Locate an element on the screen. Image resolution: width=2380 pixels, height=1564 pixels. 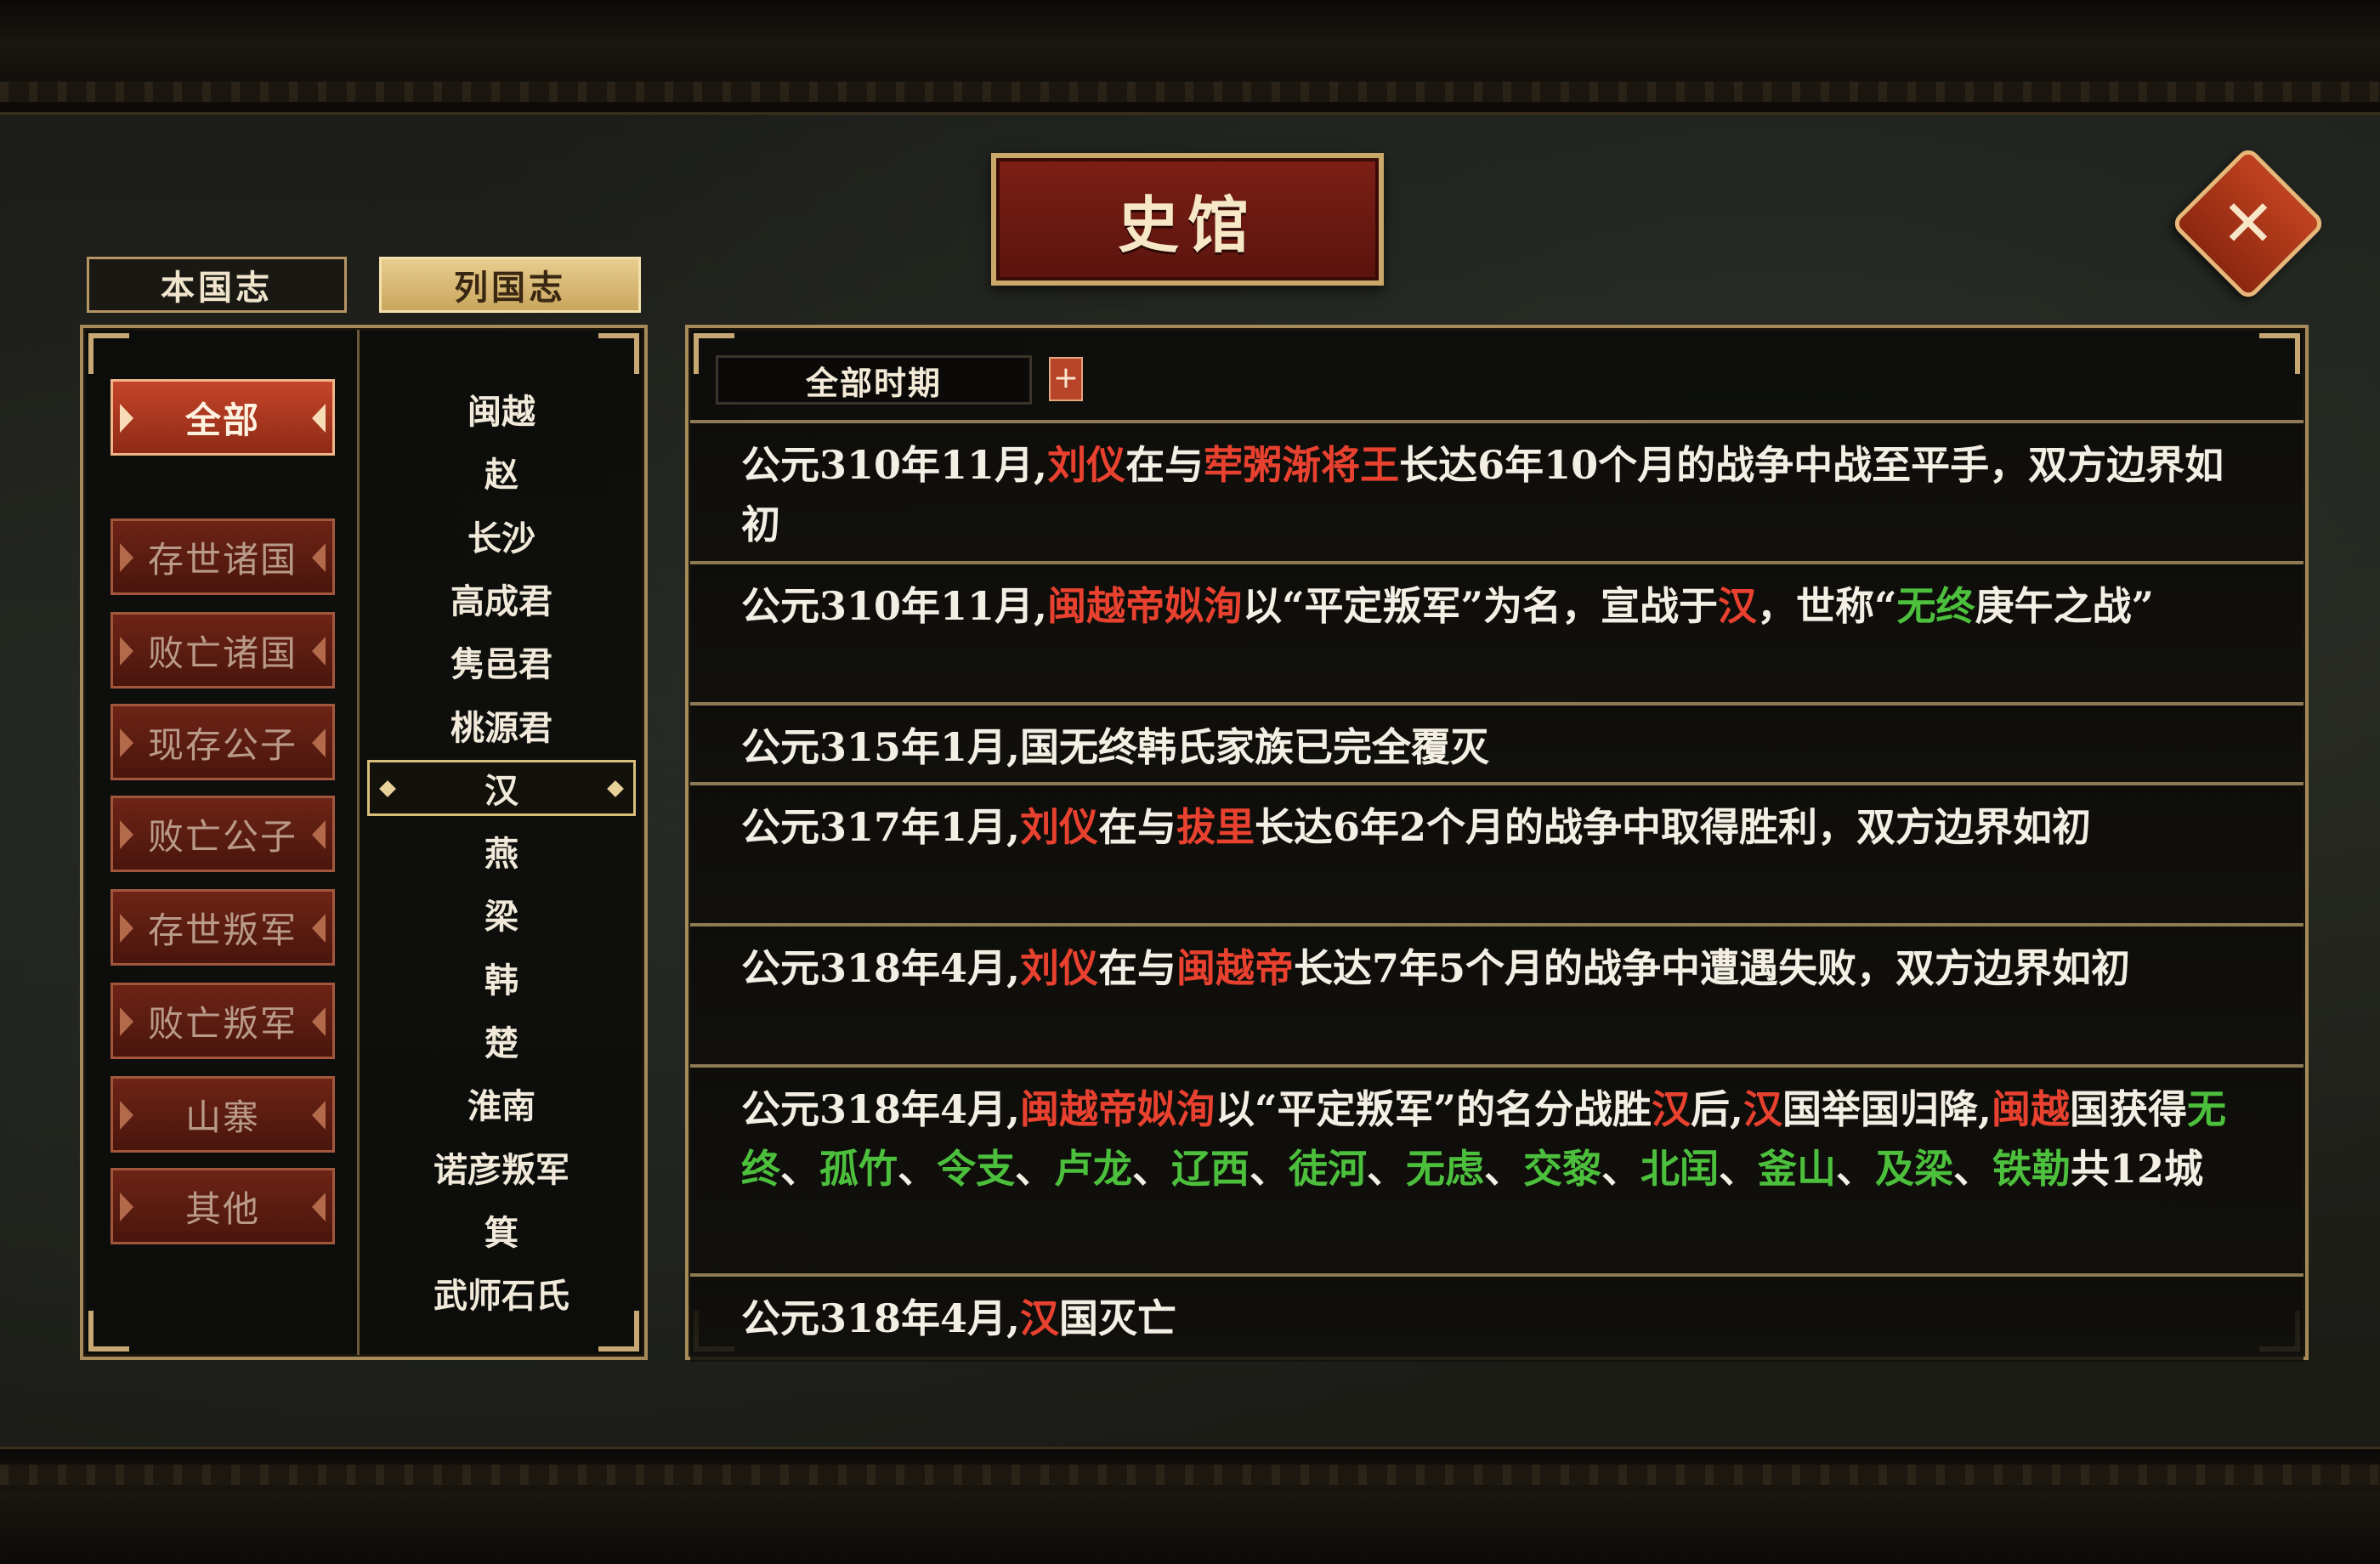
event-text: 庚午之战” is located at coordinates (2064, 606).